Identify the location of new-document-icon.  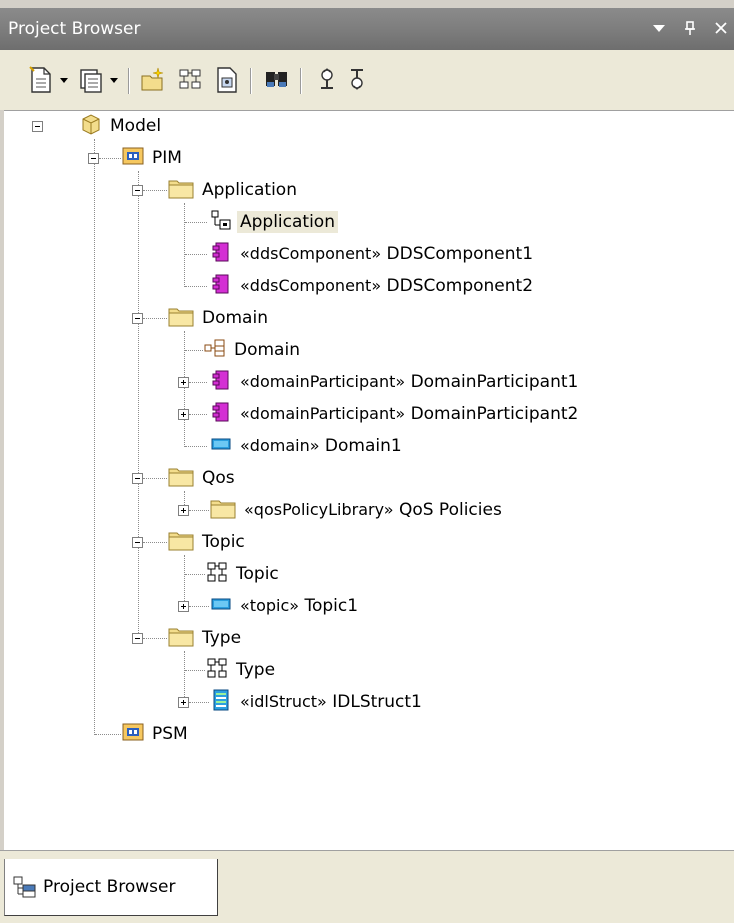
(41, 80).